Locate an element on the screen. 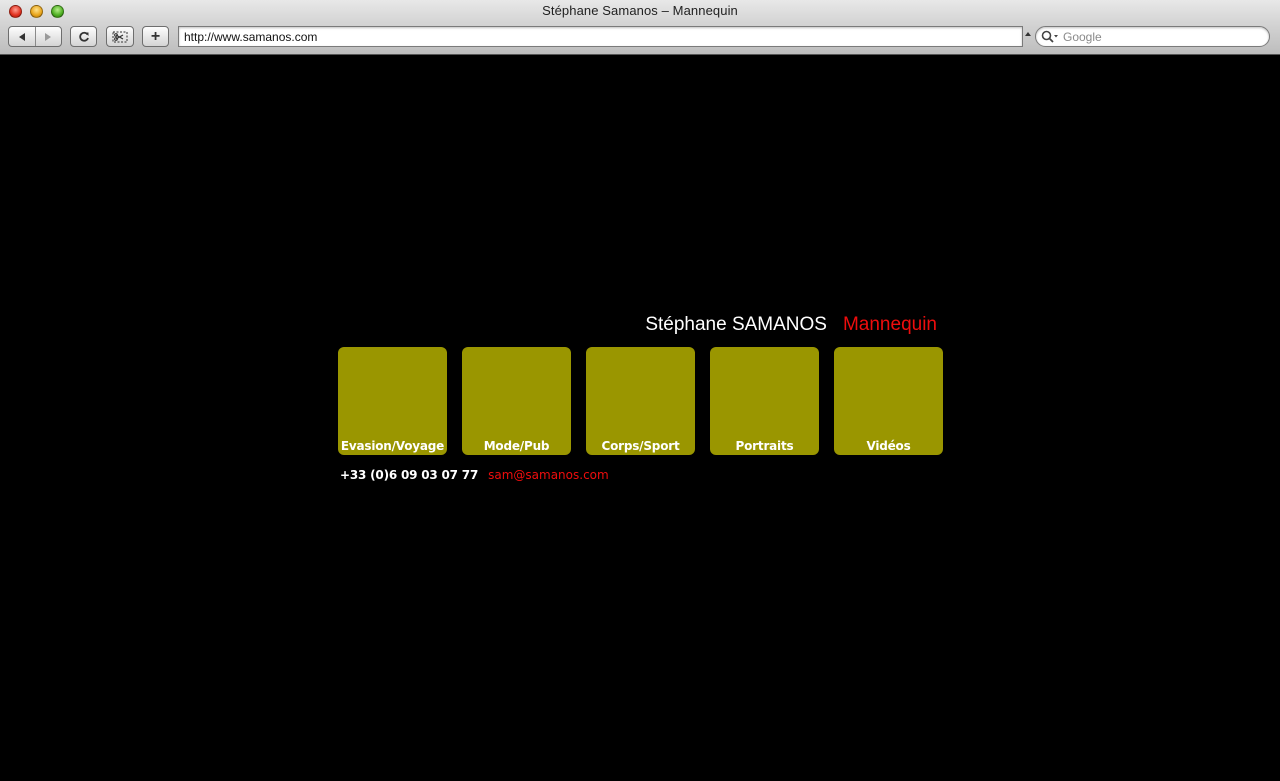  back-forward-group is located at coordinates (35, 36).